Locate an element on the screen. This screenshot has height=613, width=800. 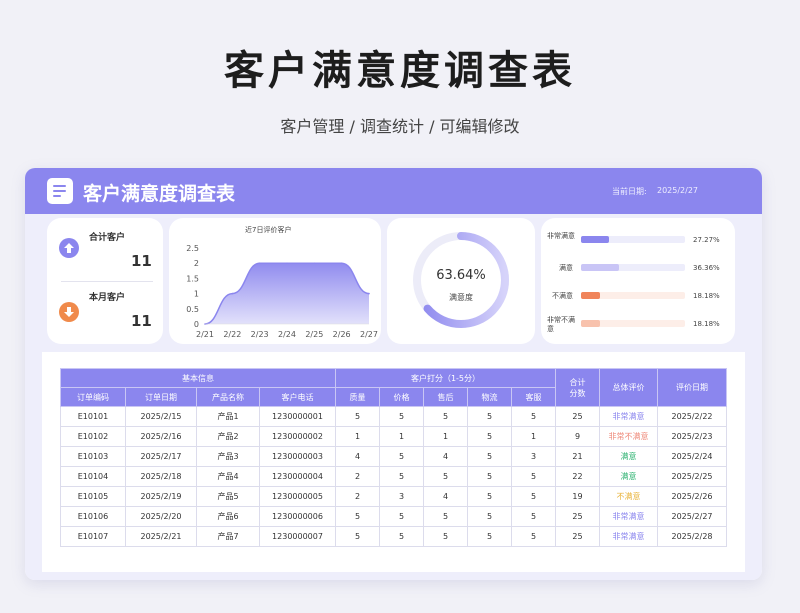
y-tick-label: 2.5 is located at coordinates (192, 248).